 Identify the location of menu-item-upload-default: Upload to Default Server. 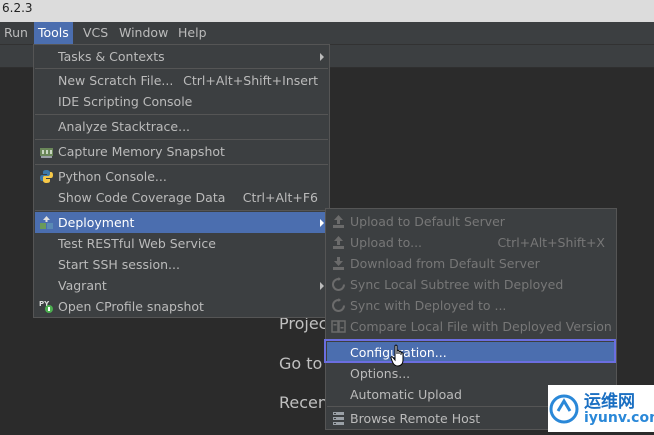
(471, 221).